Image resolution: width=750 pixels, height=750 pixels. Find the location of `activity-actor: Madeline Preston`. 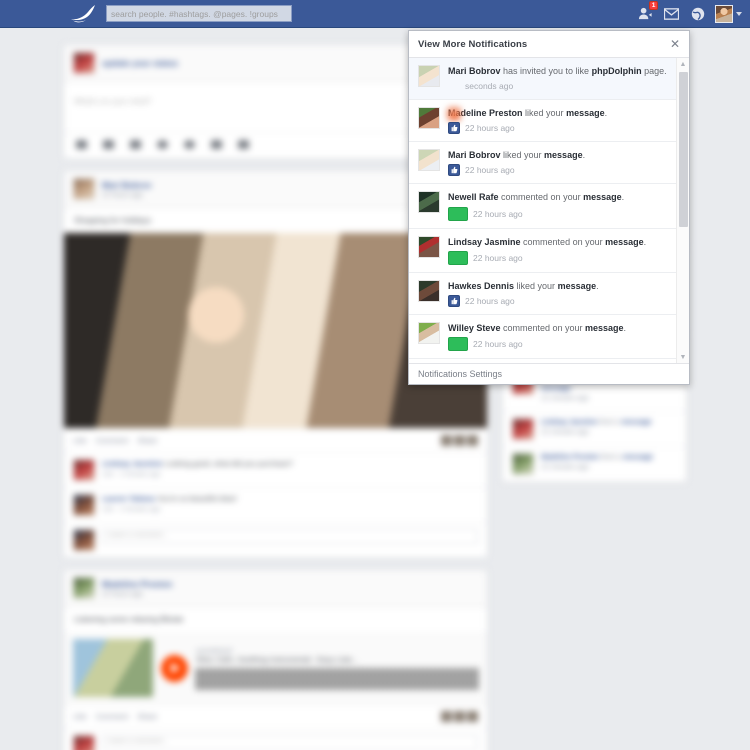

activity-actor: Madeline Preston is located at coordinates (570, 457).